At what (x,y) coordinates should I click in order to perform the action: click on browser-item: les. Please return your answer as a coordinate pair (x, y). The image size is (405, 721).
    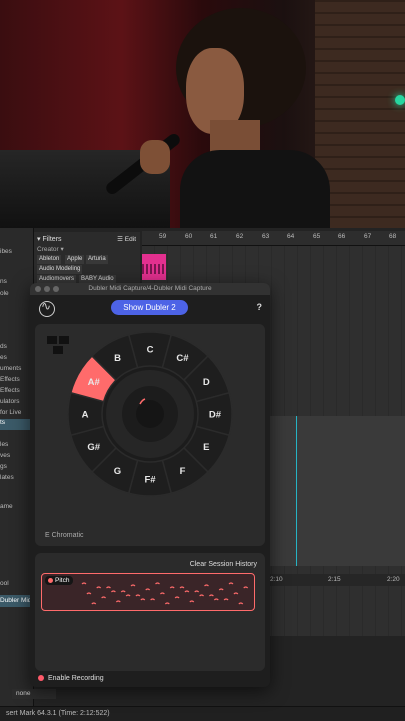
    Looking at the image, I should click on (16, 446).